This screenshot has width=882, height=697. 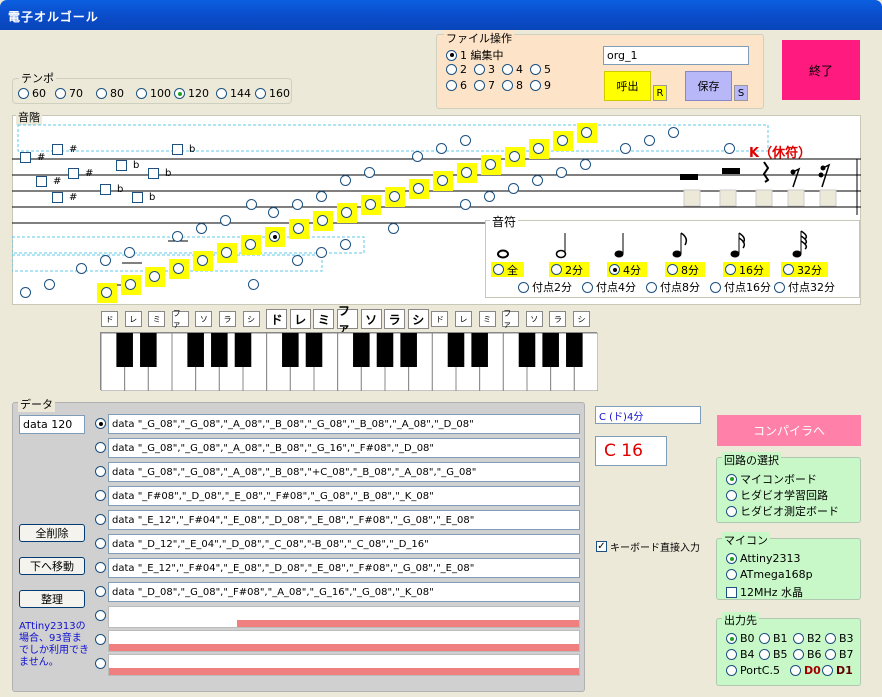 What do you see at coordinates (153, 93) in the screenshot?
I see `tempo-option-3: 100` at bounding box center [153, 93].